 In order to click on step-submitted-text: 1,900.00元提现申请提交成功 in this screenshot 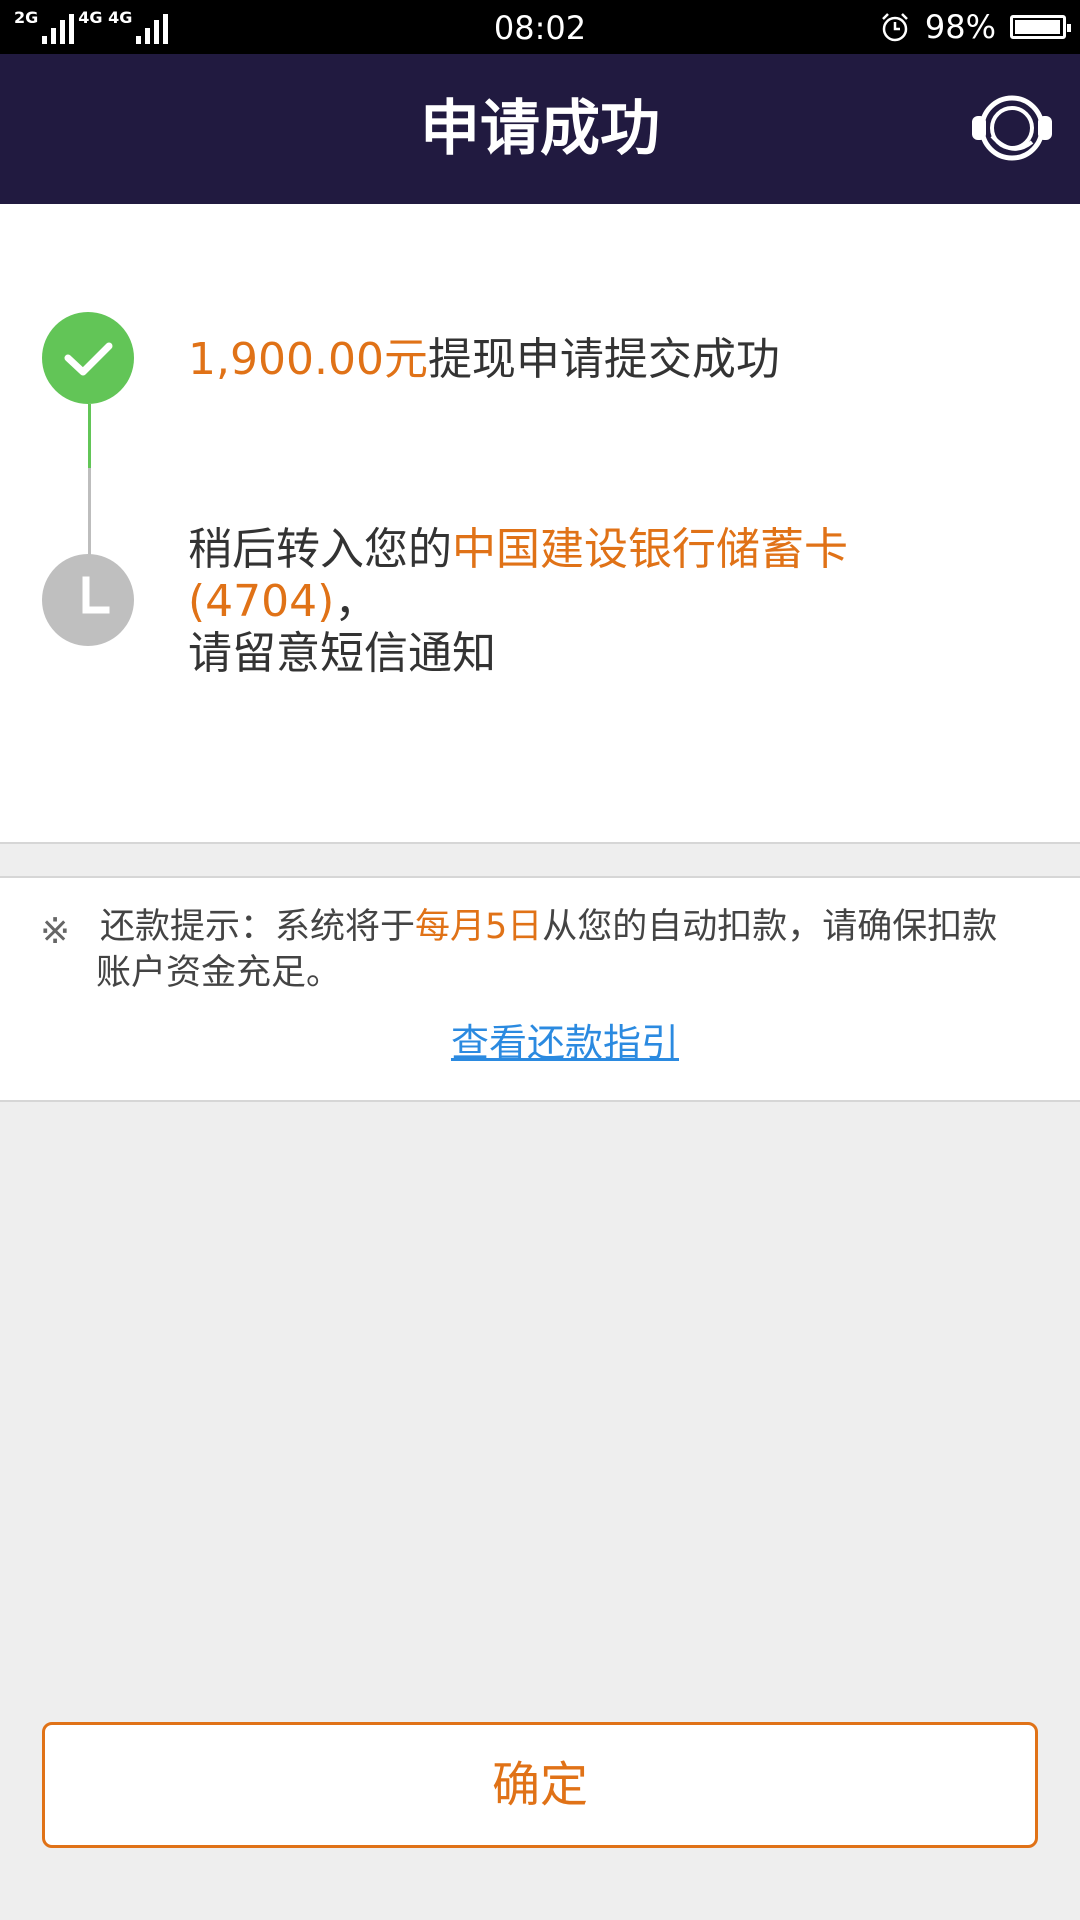, I will do `click(484, 360)`.